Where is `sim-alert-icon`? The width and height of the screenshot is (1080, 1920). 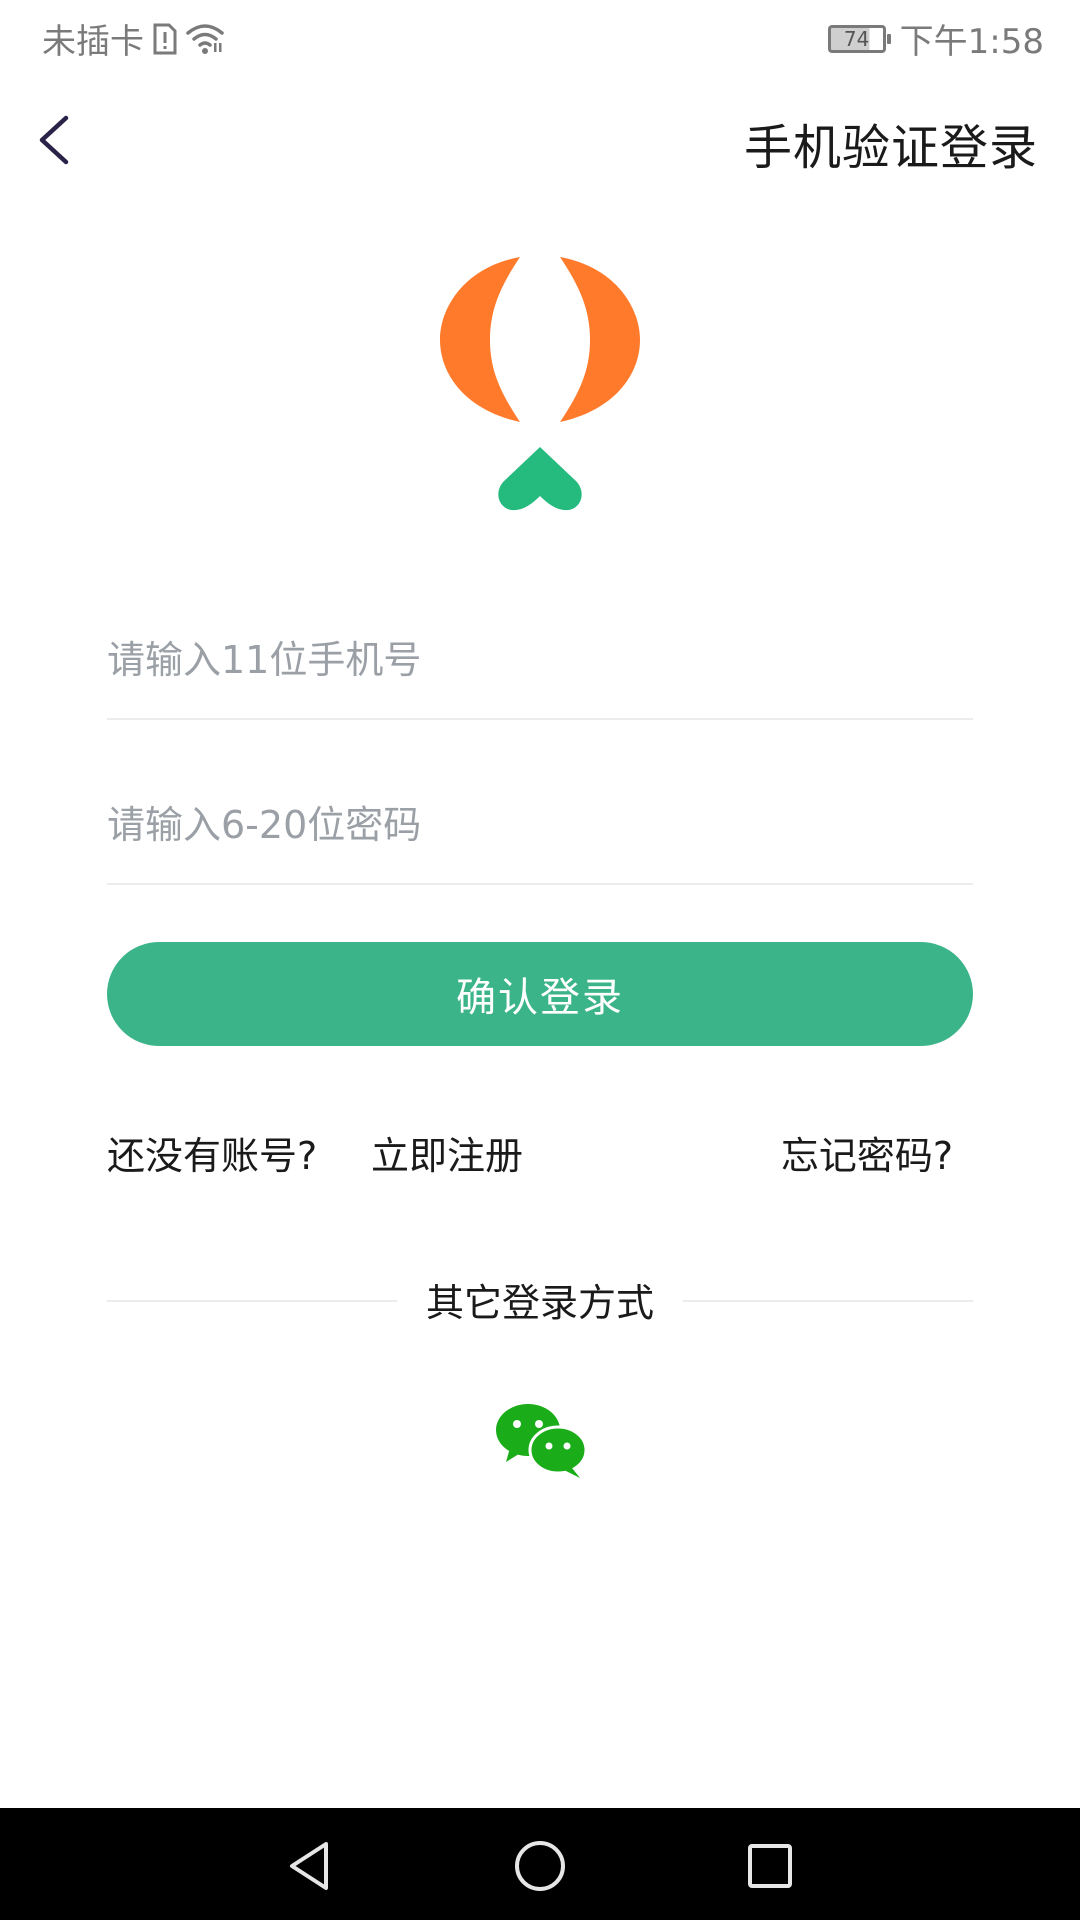 sim-alert-icon is located at coordinates (165, 38).